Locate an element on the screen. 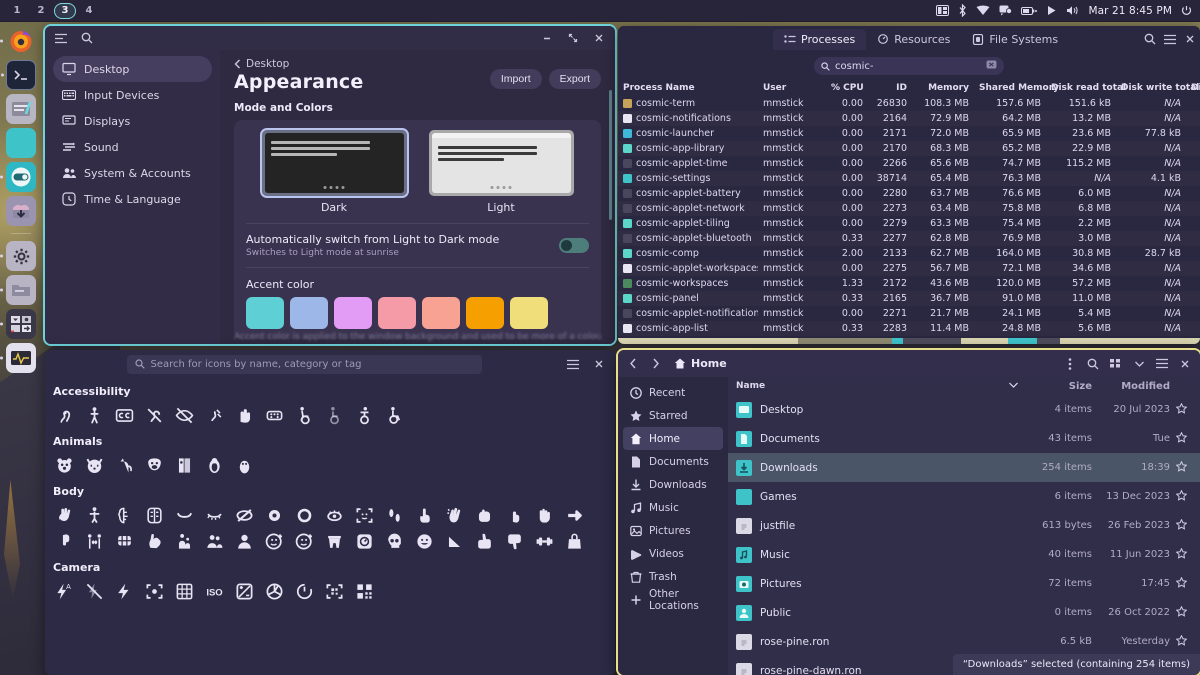  process-search-input: cosmic- is located at coordinates (909, 66).